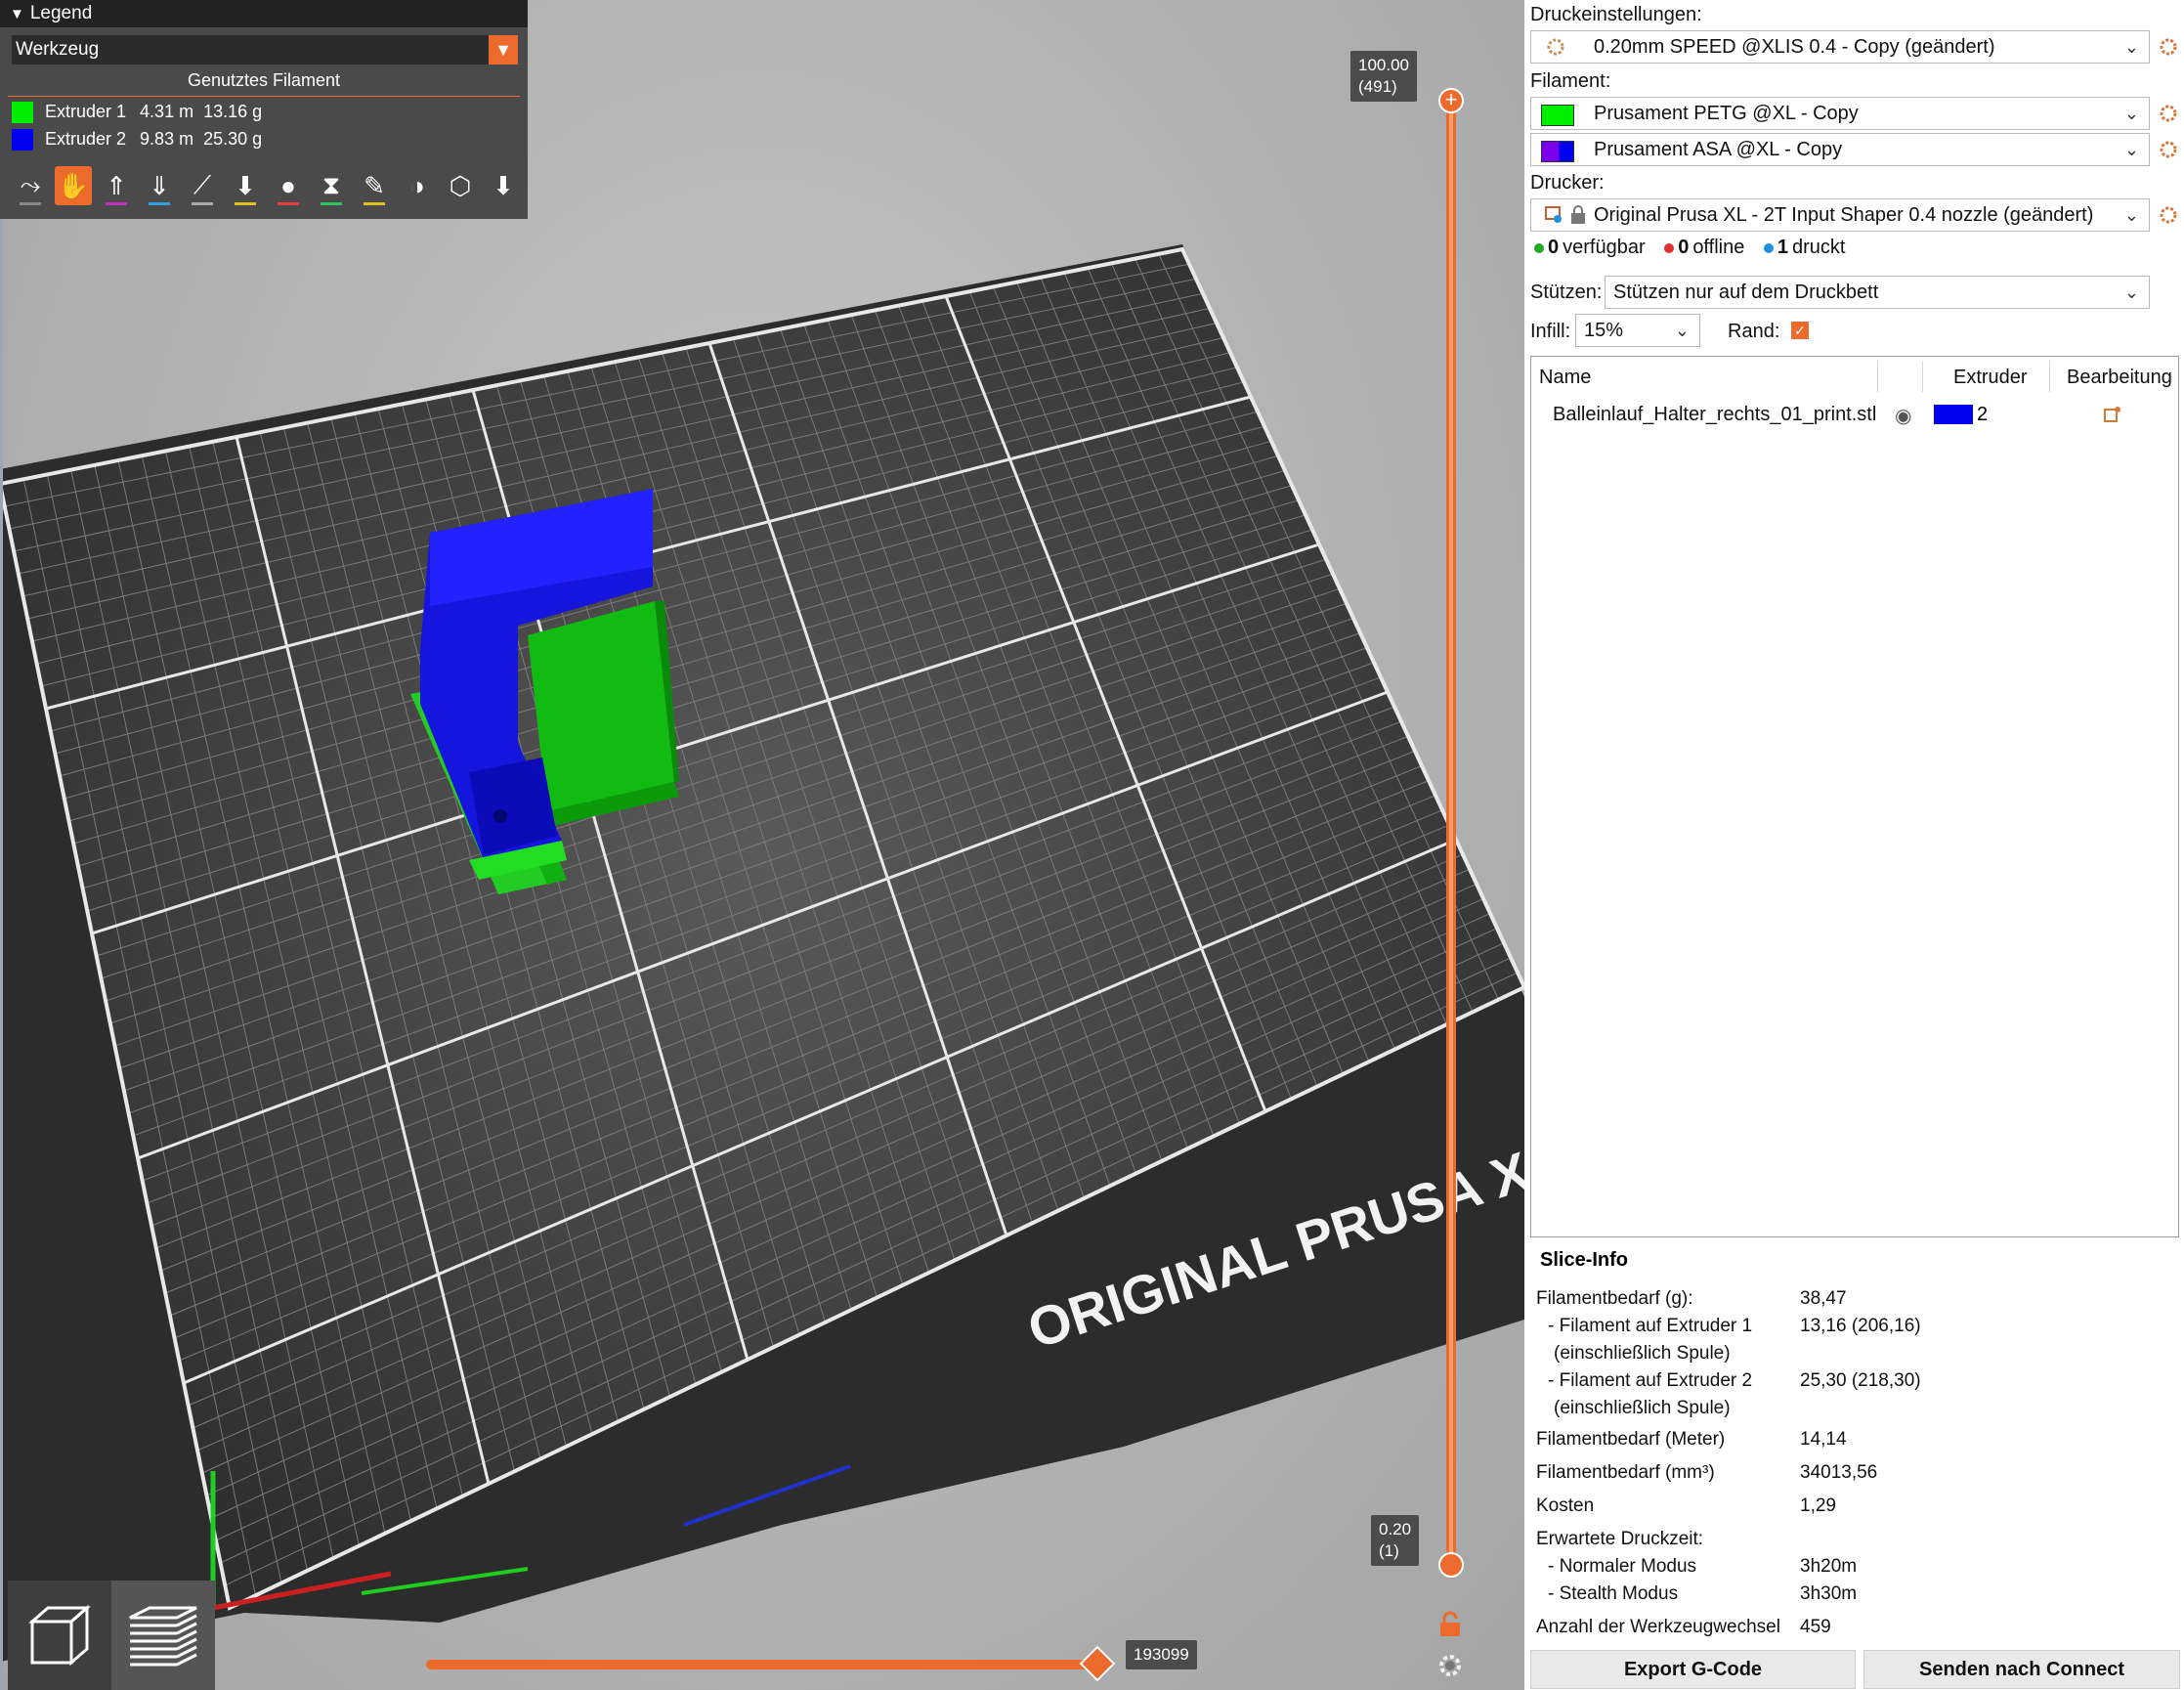 This screenshot has height=1690, width=2184. What do you see at coordinates (73, 185) in the screenshot?
I see `wipe-icon: ✋` at bounding box center [73, 185].